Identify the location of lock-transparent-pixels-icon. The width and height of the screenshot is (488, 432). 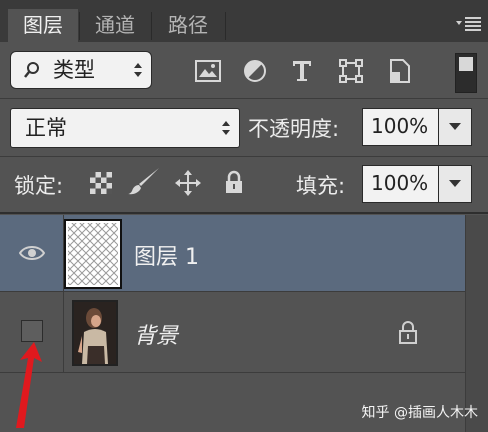
(101, 183).